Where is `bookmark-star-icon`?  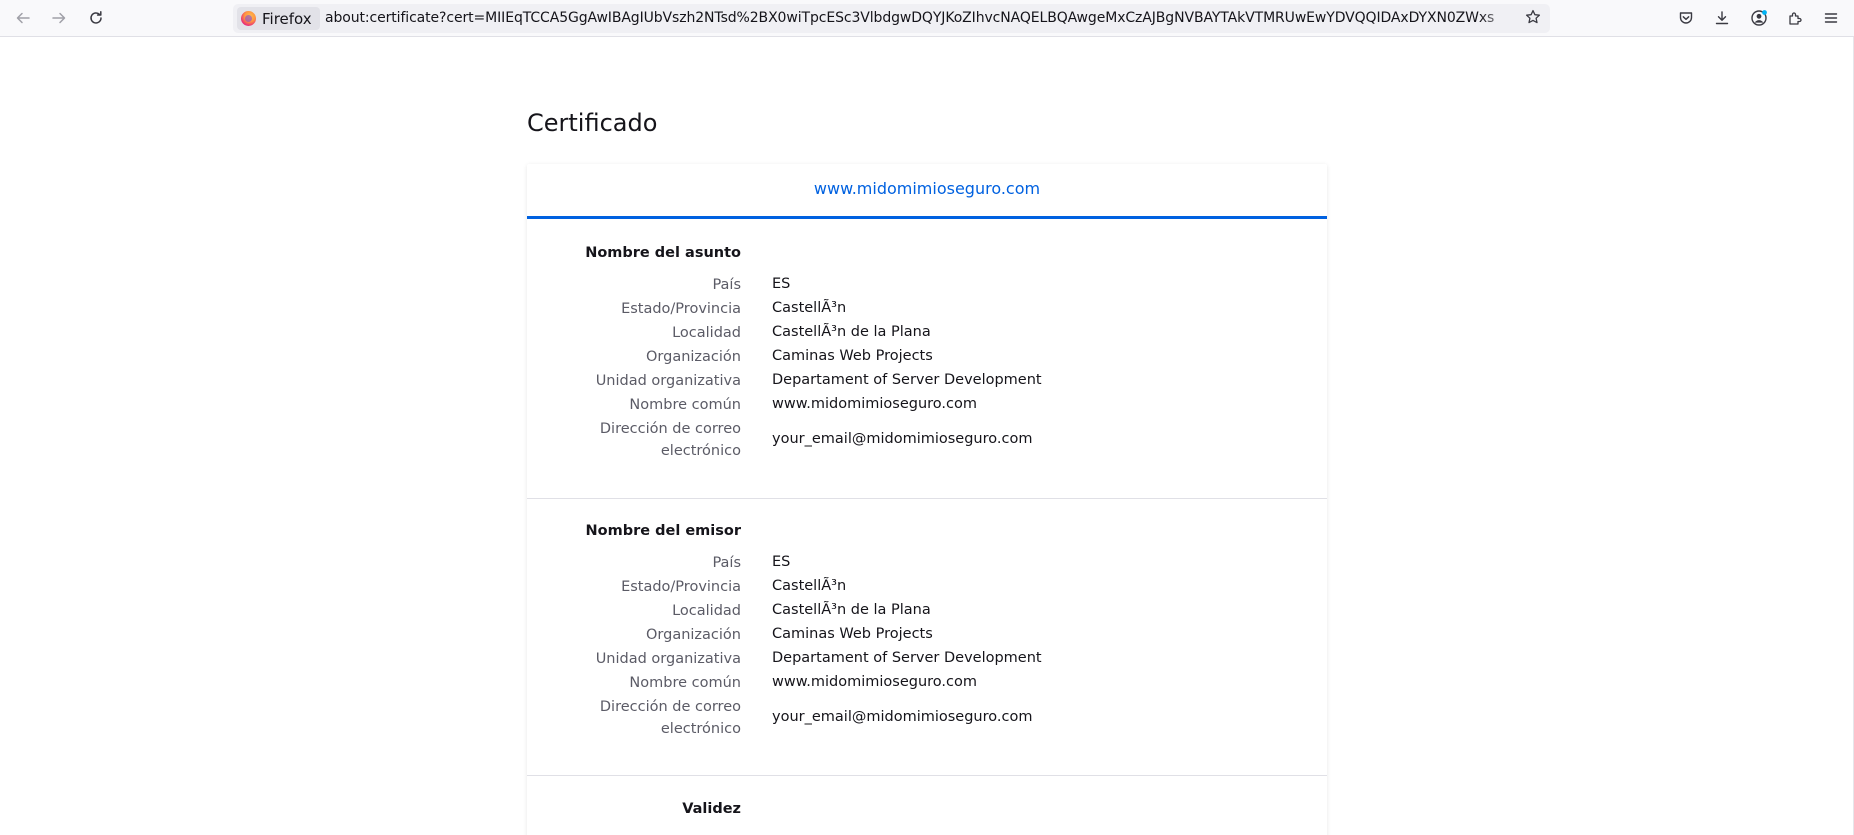
bookmark-star-icon is located at coordinates (1533, 19).